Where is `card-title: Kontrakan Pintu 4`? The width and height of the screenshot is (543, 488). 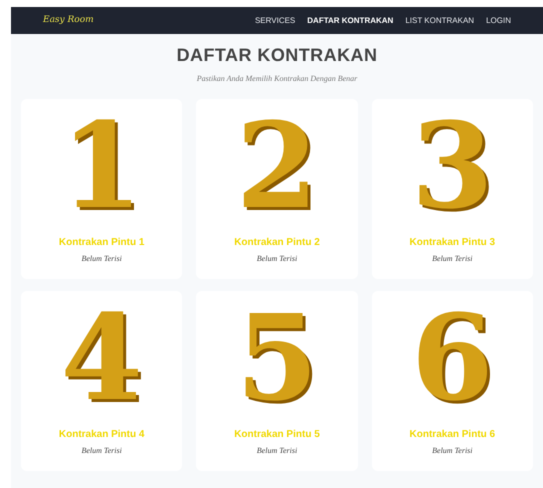 card-title: Kontrakan Pintu 4 is located at coordinates (101, 435).